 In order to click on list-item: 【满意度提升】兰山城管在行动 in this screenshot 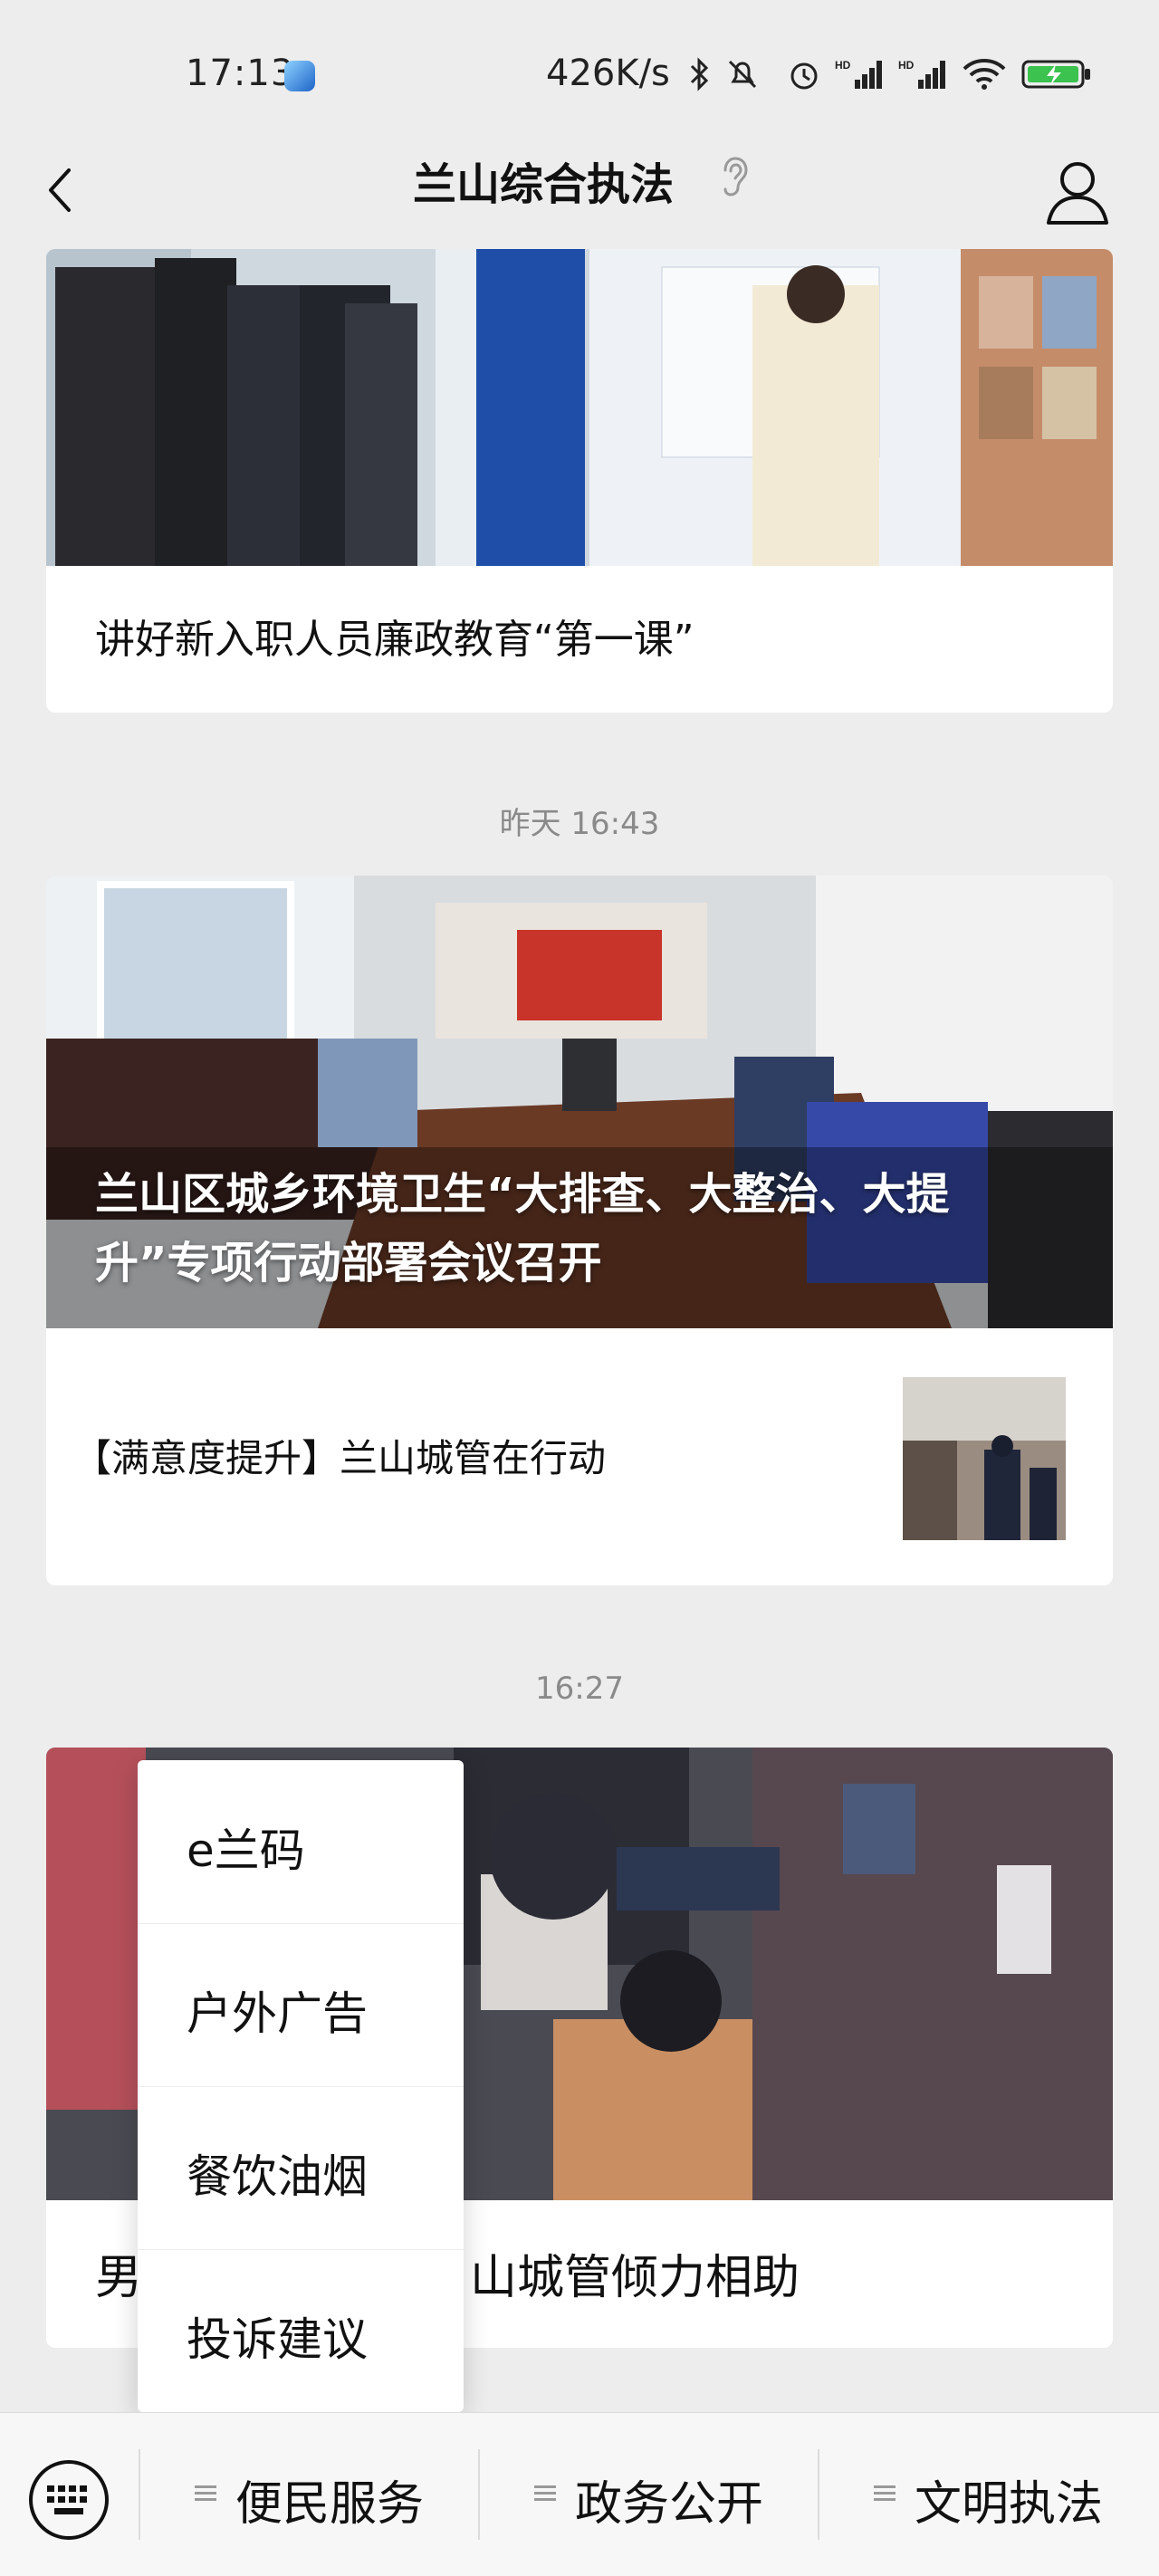, I will do `click(579, 1456)`.